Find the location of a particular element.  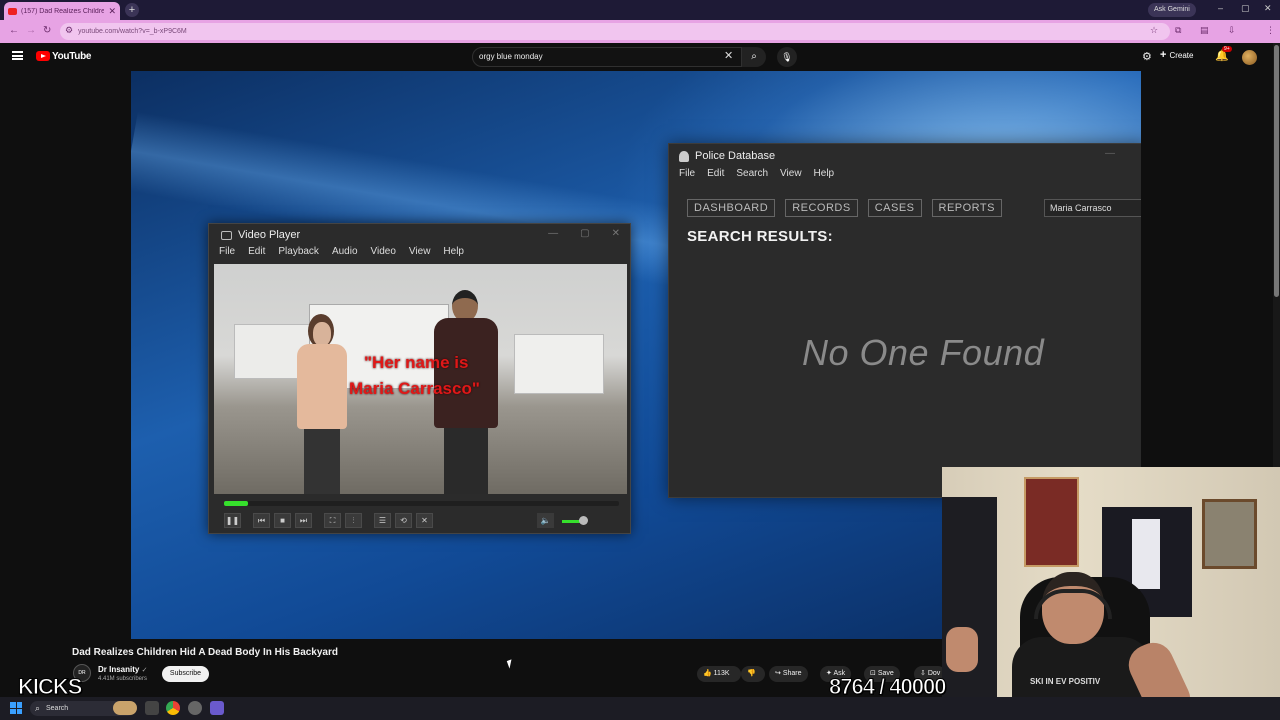

video-player-window-controls: — ▢ ✕ is located at coordinates (584, 233).